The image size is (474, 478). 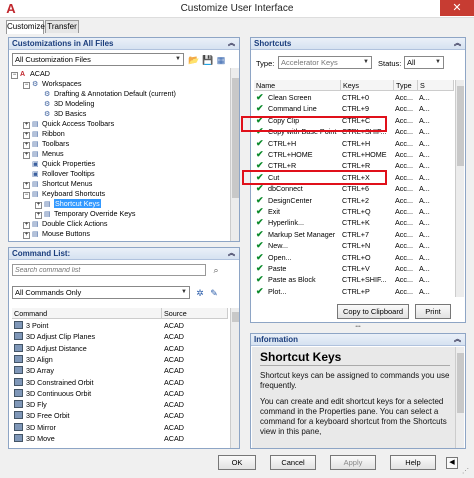 What do you see at coordinates (88, 427) in the screenshot?
I see `table-row: 3D Mirror` at bounding box center [88, 427].